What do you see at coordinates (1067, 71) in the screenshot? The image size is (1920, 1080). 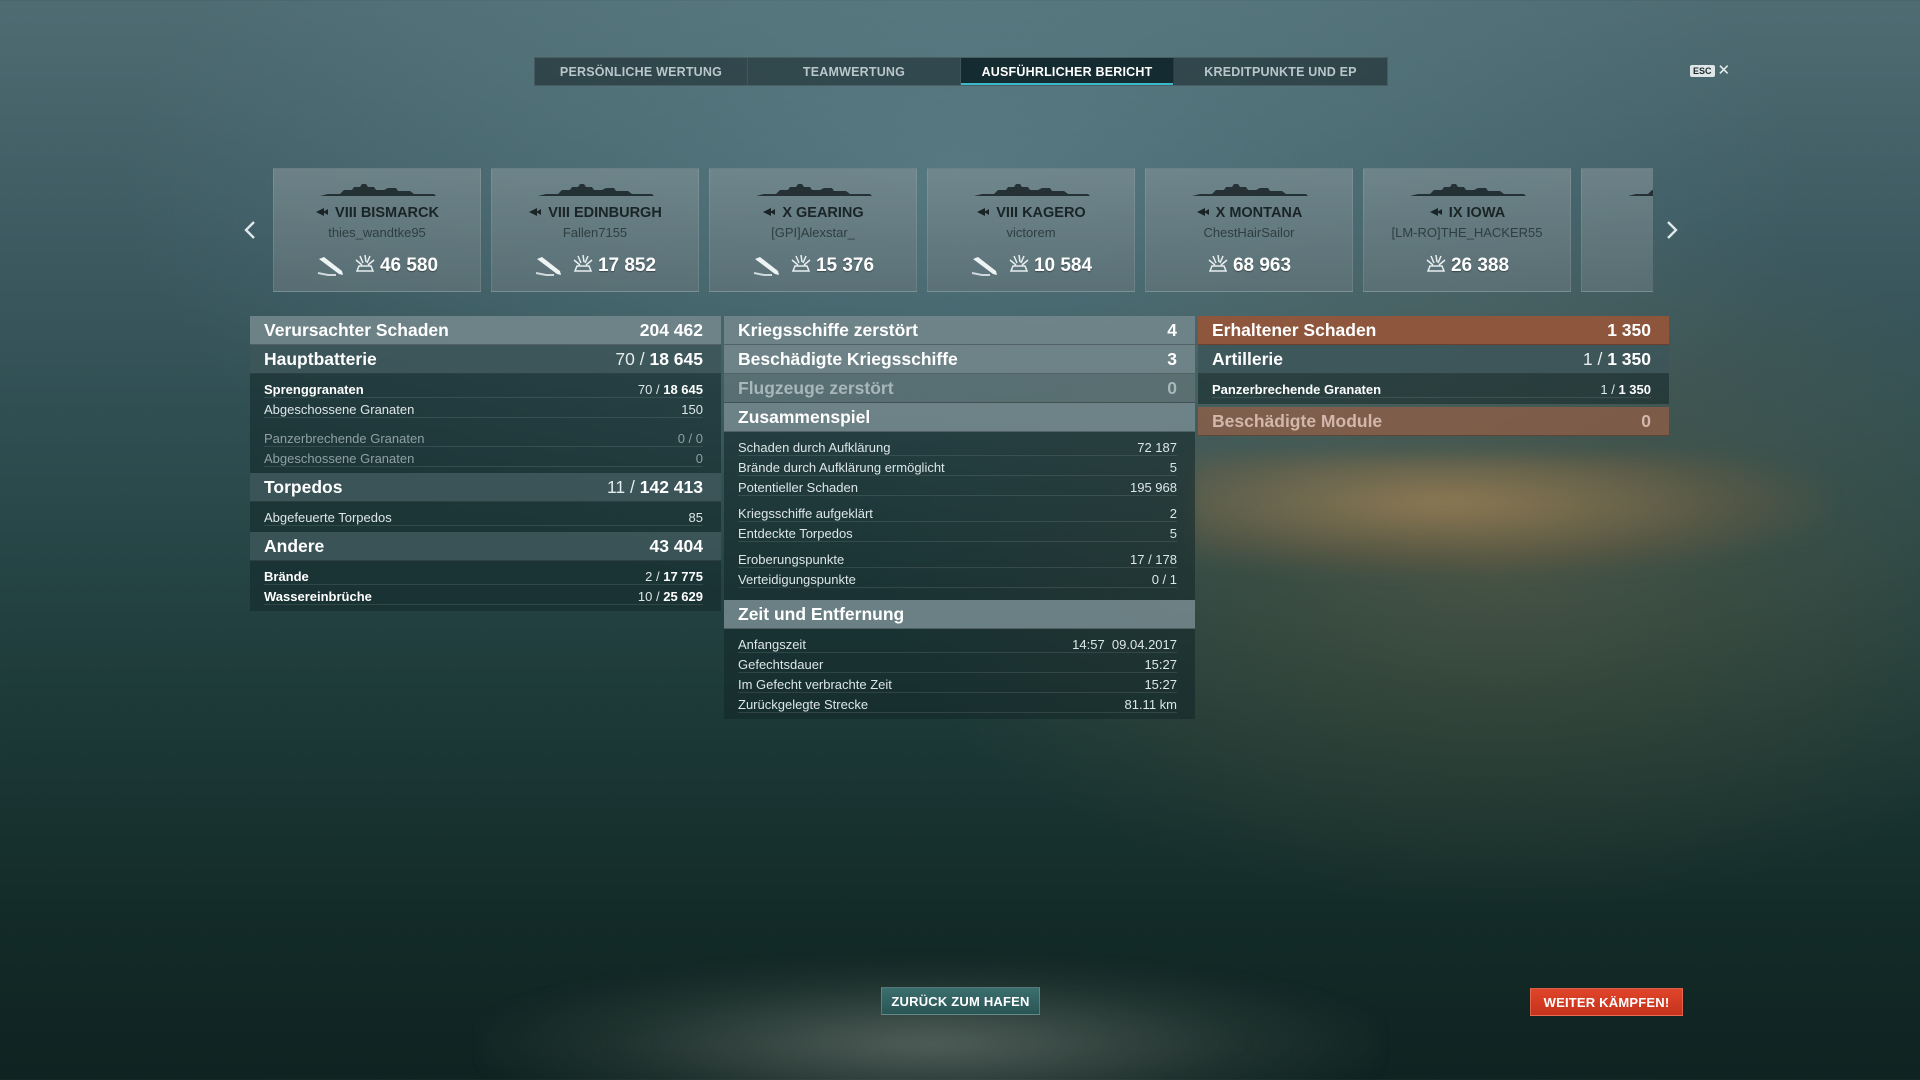 I see `tab-detailed-report: AUSFÜHRLICHER BERICHT` at bounding box center [1067, 71].